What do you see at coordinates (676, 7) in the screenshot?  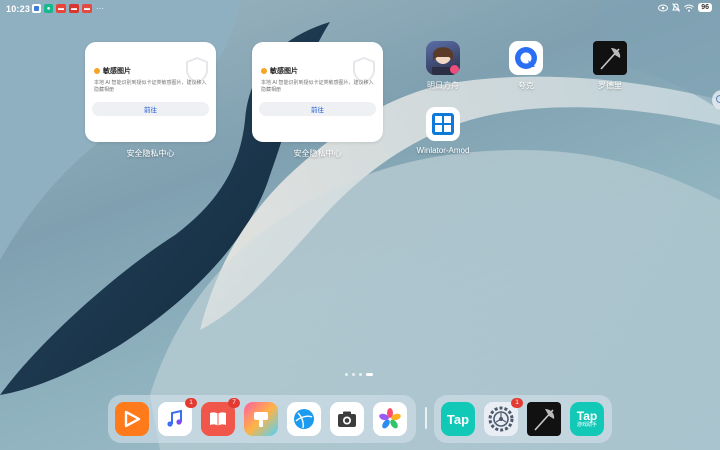 I see `mute-bell-icon` at bounding box center [676, 7].